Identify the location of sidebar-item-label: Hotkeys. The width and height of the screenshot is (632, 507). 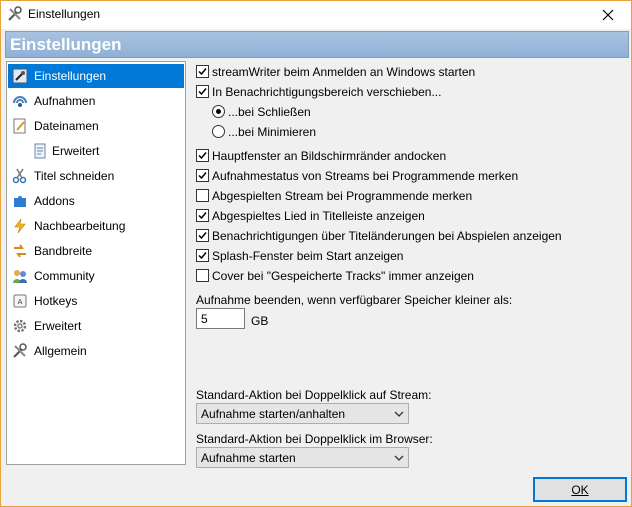
(56, 301).